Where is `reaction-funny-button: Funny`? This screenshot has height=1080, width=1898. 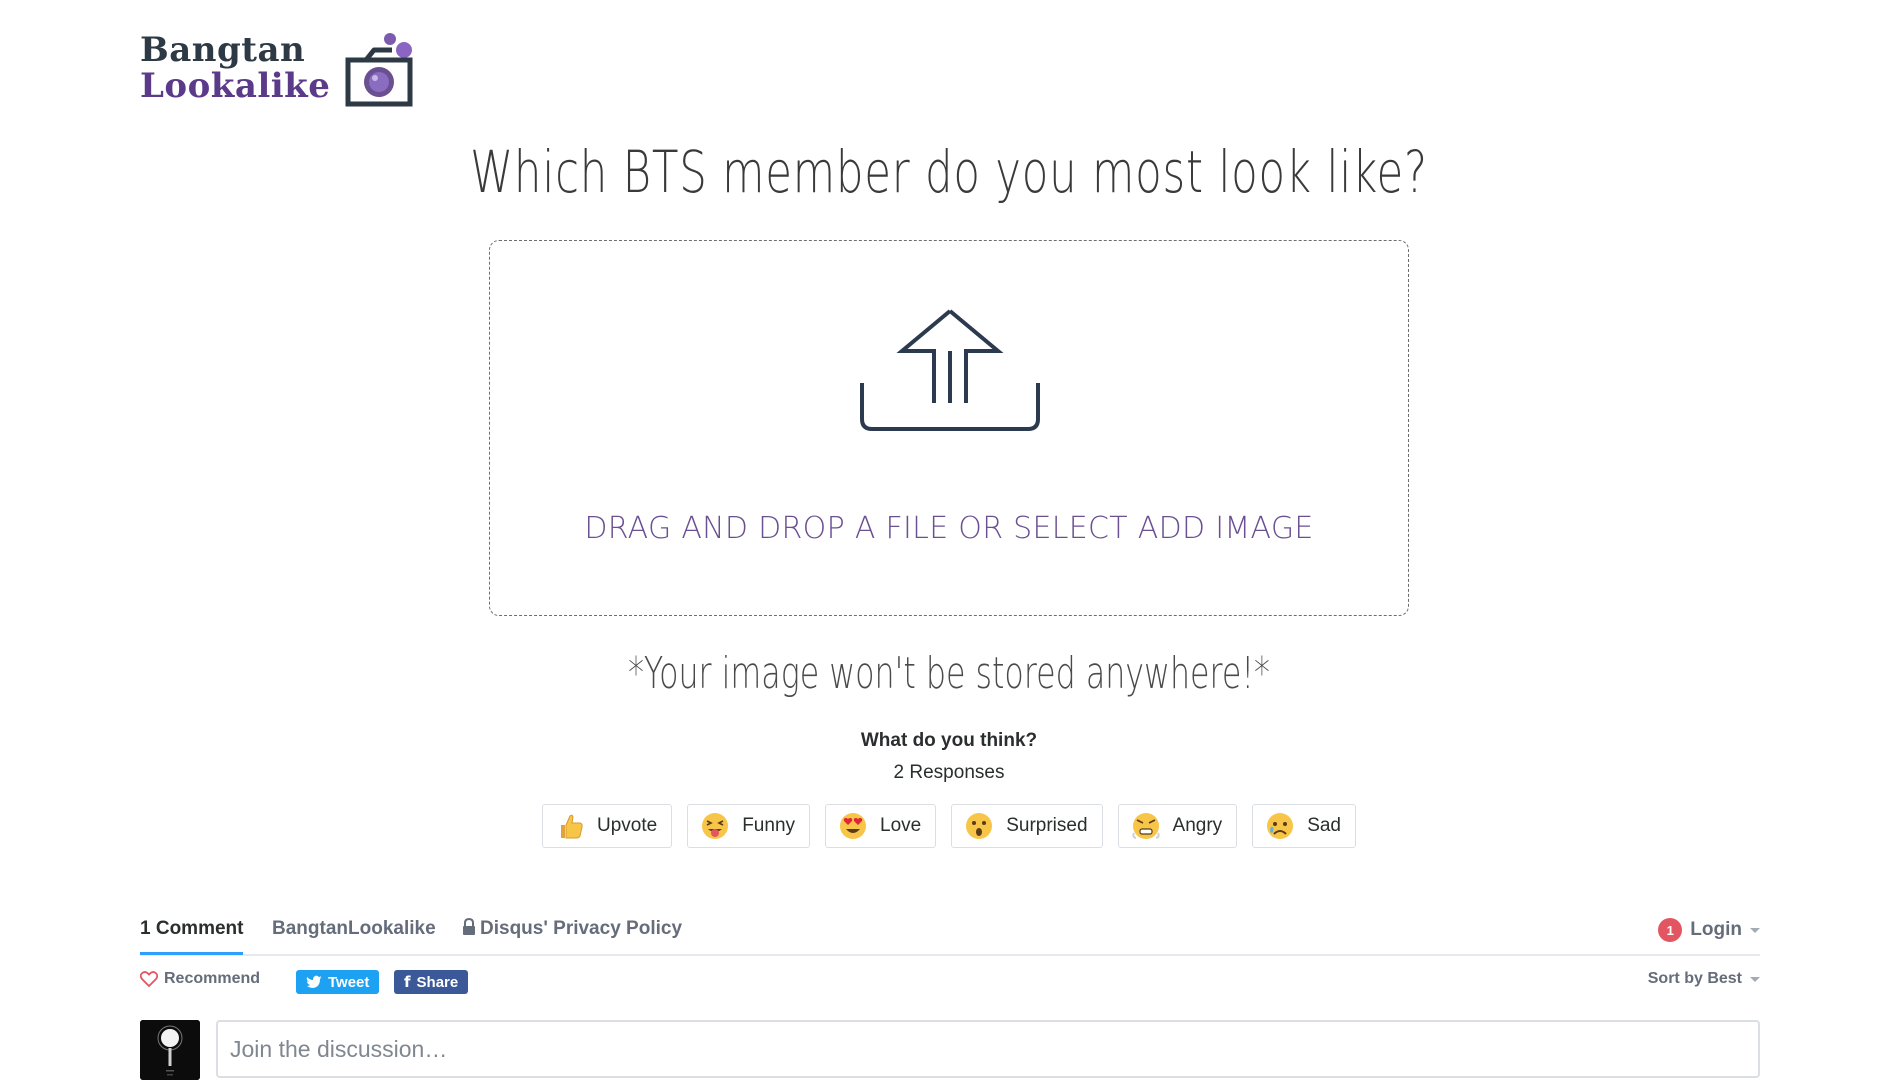 reaction-funny-button: Funny is located at coordinates (749, 826).